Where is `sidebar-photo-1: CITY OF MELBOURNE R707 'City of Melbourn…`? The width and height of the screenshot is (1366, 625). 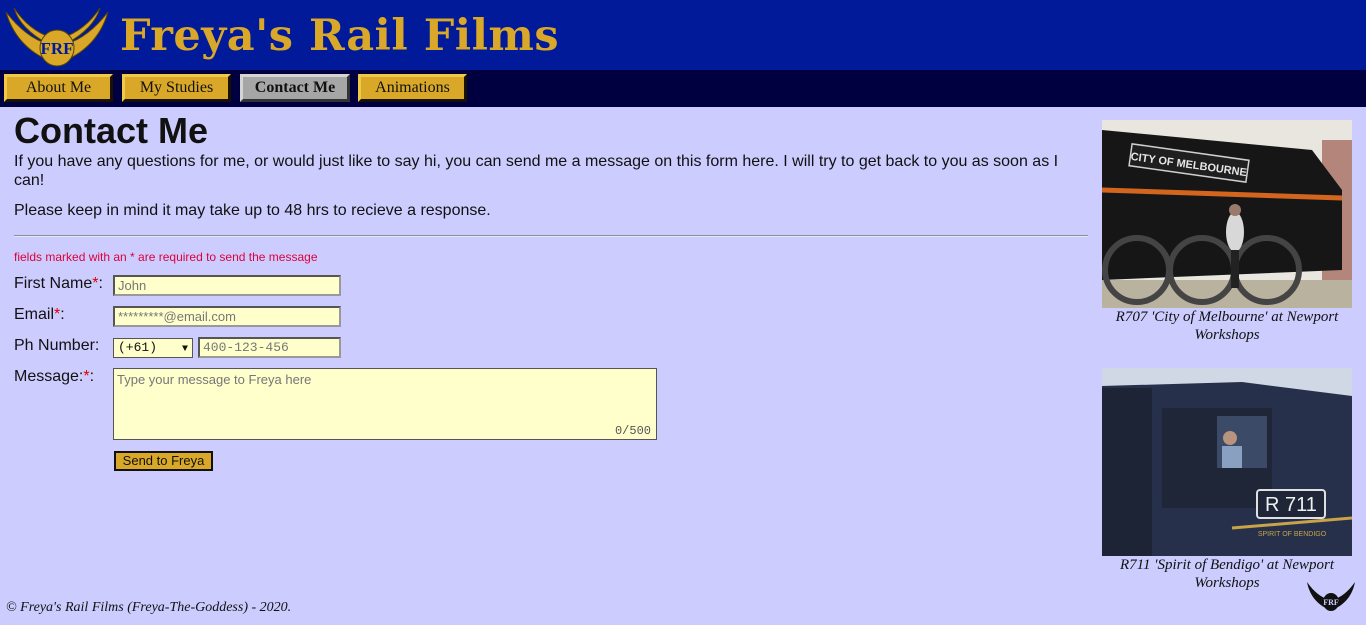 sidebar-photo-1: CITY OF MELBOURNE R707 'City of Melbourn… is located at coordinates (1227, 232).